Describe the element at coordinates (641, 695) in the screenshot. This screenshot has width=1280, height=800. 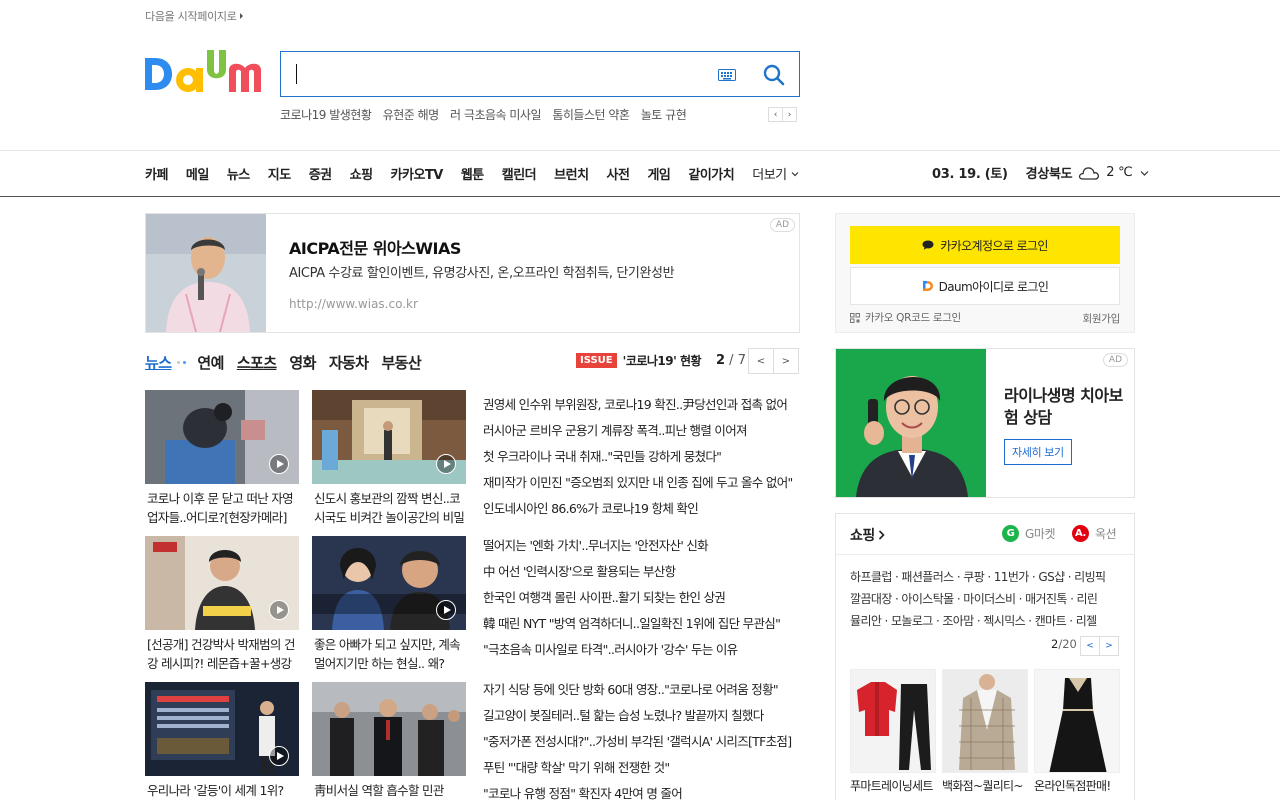
I see `headline-link: 자기 식당 등에 잇단 방화 60대 영장.."코로나로 어려움 정황"` at that location.